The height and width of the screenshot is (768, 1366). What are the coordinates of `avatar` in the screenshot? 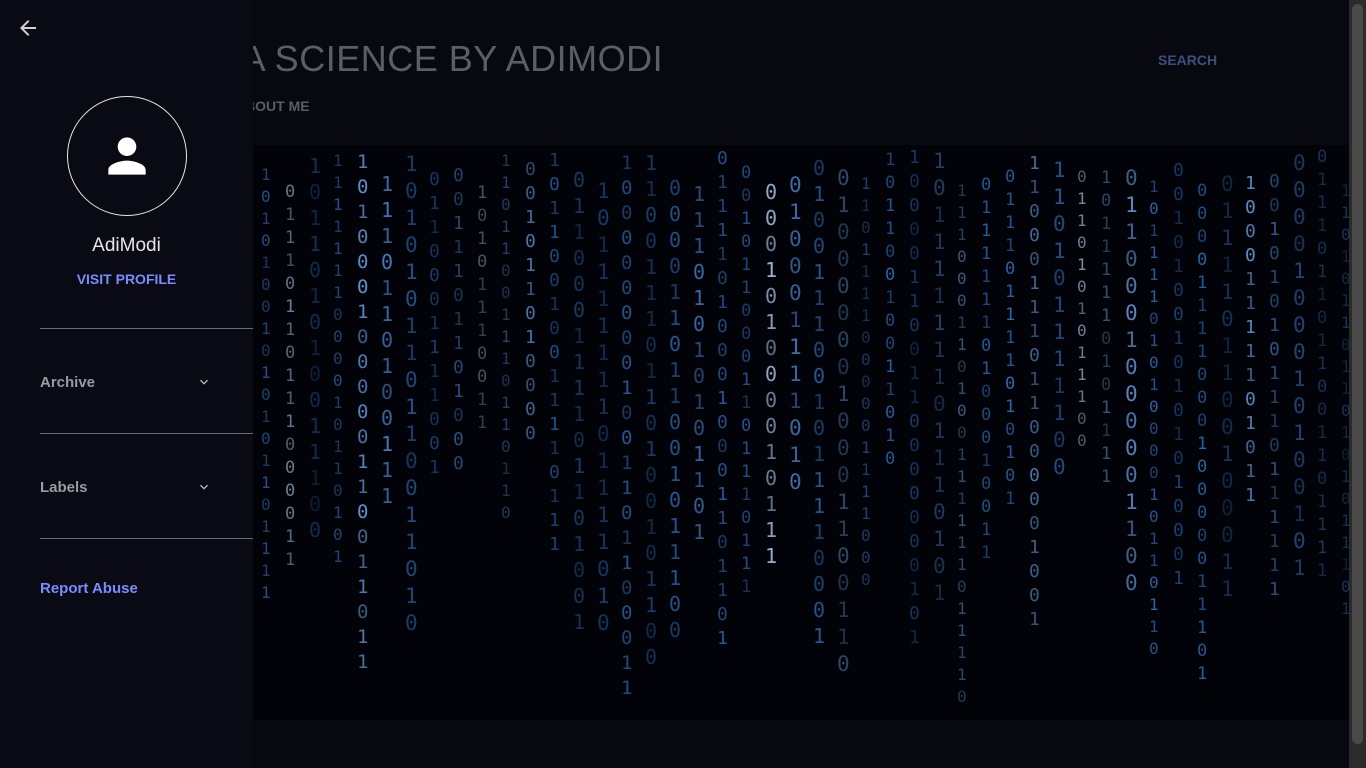 It's located at (127, 156).